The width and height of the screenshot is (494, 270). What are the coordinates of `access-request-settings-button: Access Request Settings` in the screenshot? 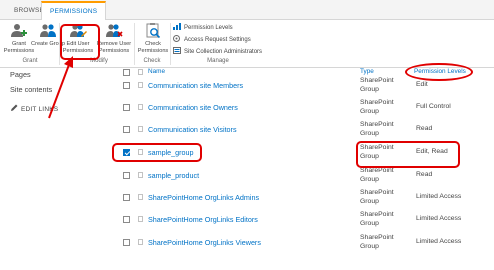 It's located at (212, 39).